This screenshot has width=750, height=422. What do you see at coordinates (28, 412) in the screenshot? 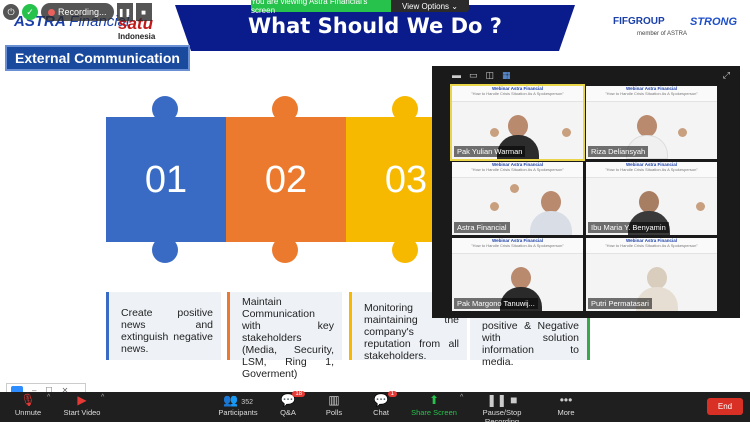
I see `unmute-label: Unmute` at bounding box center [28, 412].